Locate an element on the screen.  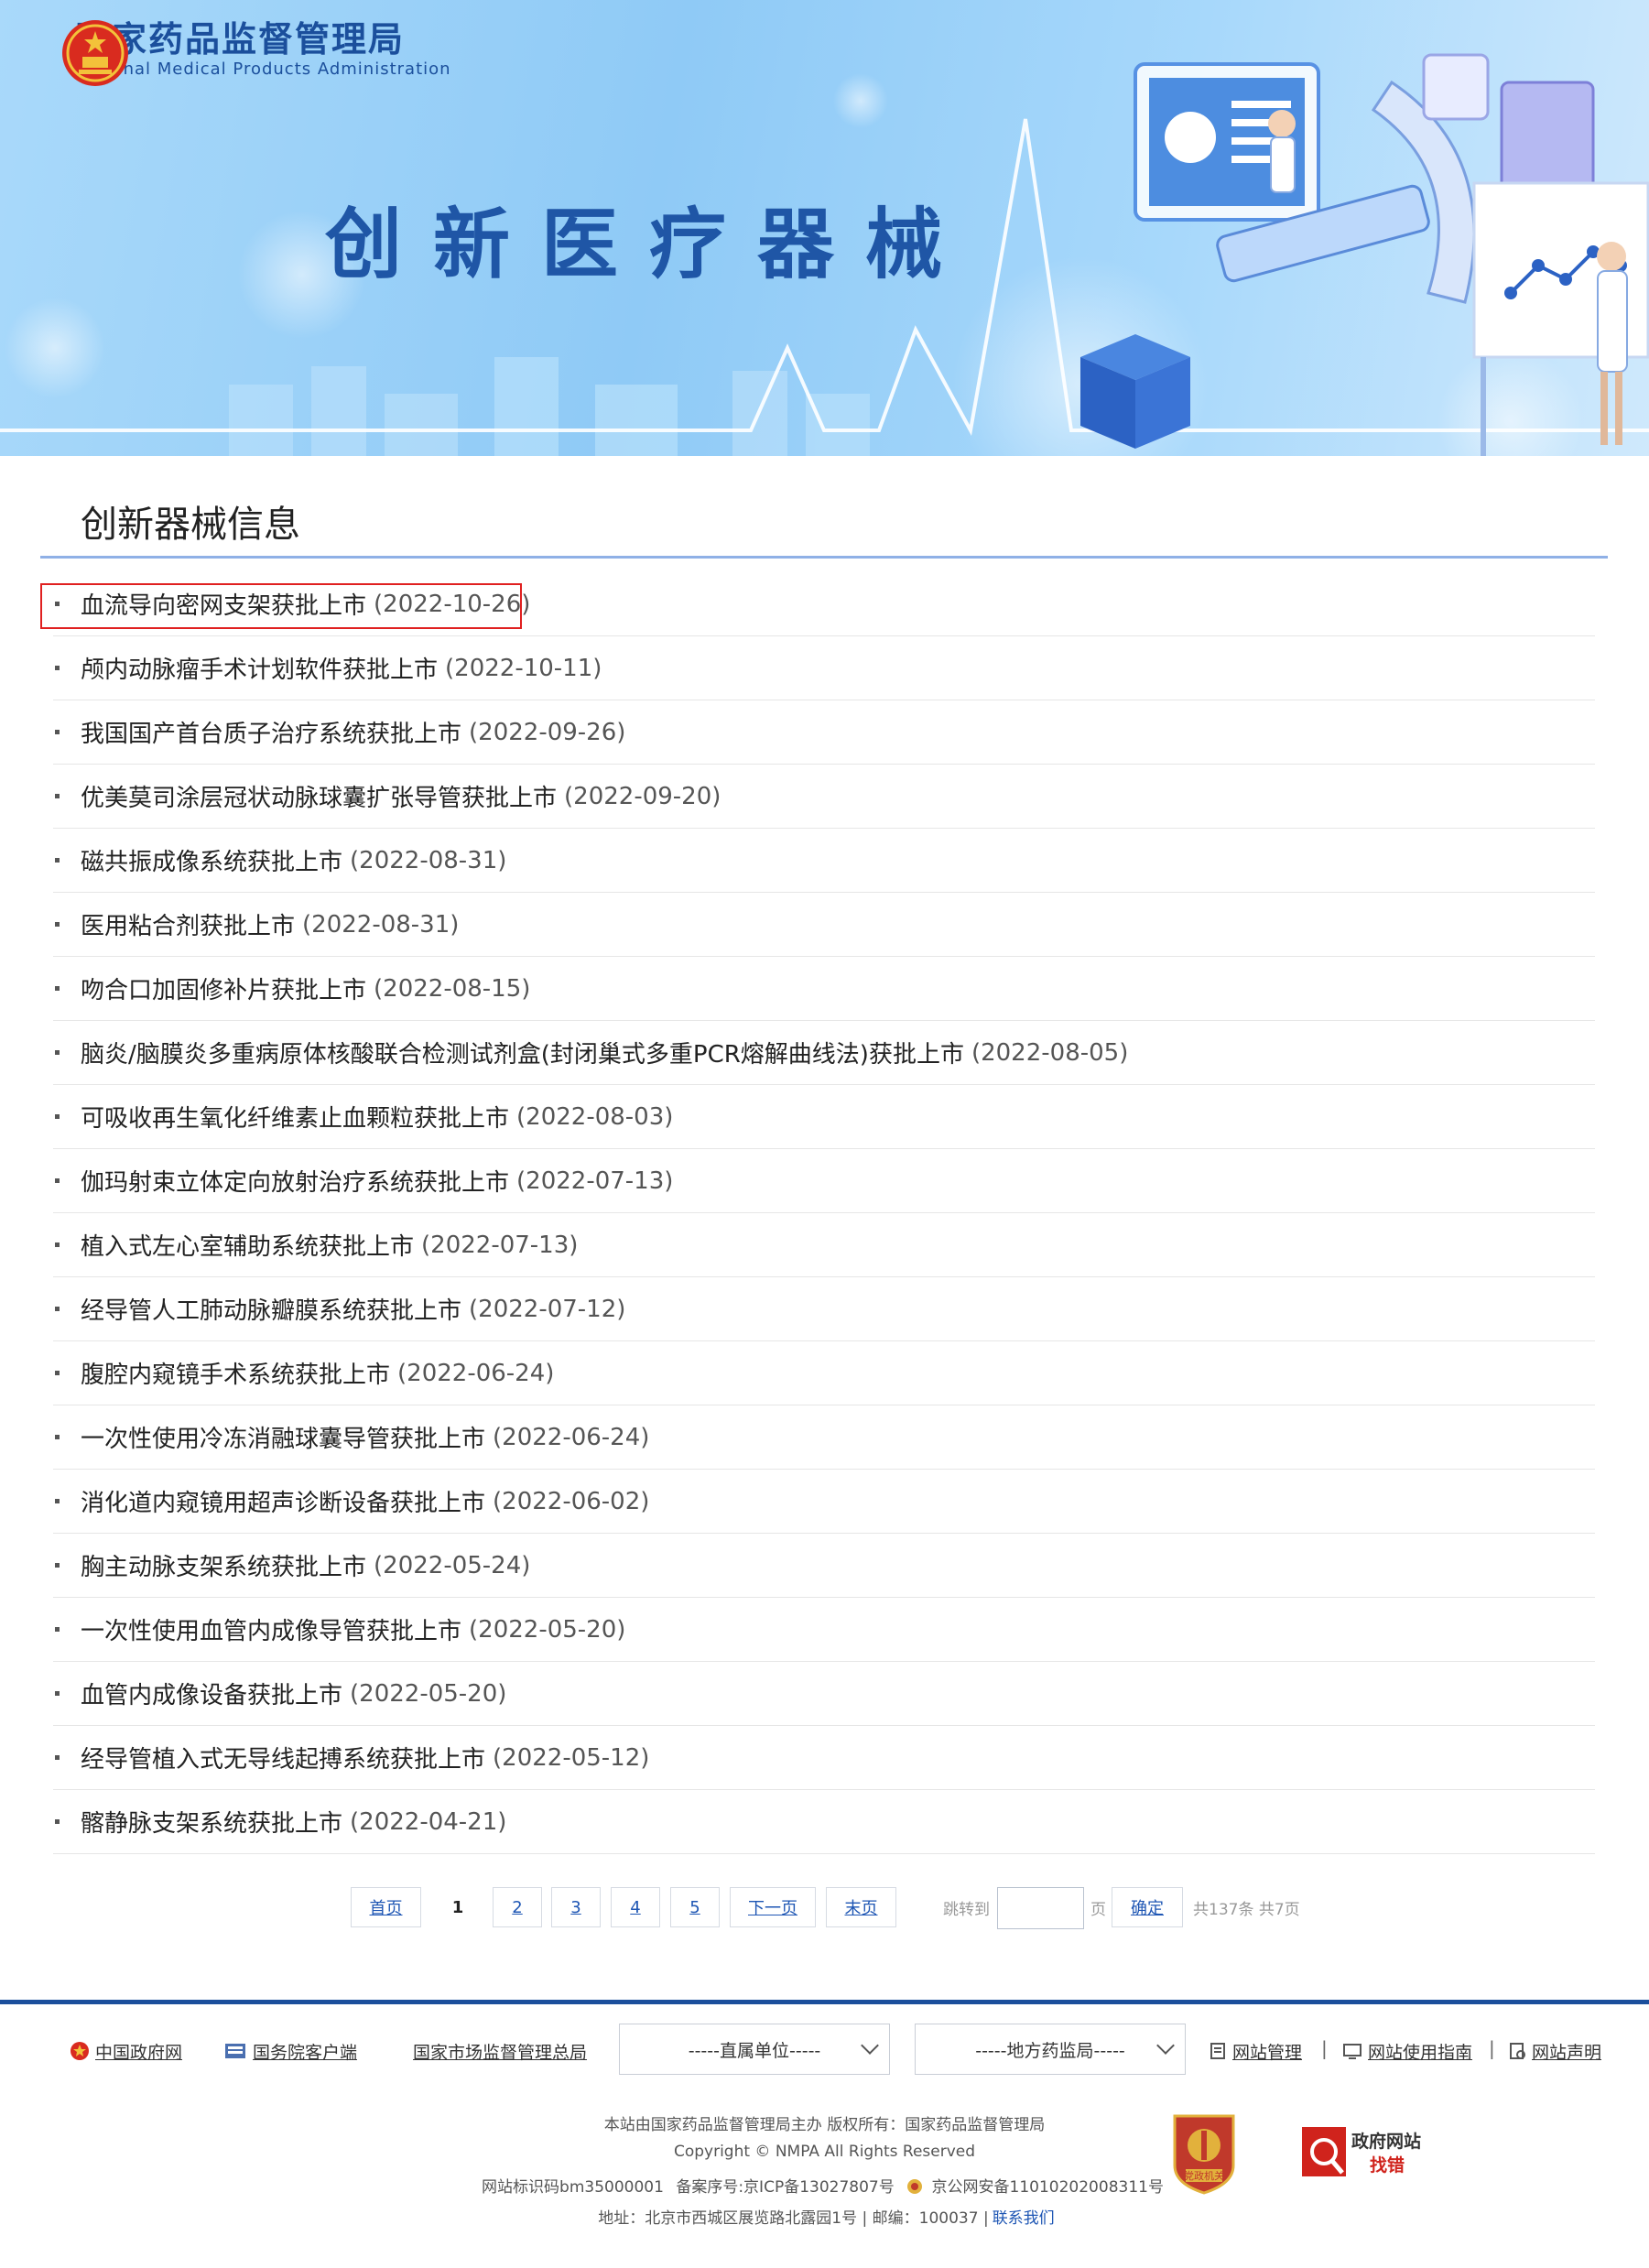
police-record: 京公网安备11010202008311号 is located at coordinates (1036, 2187).